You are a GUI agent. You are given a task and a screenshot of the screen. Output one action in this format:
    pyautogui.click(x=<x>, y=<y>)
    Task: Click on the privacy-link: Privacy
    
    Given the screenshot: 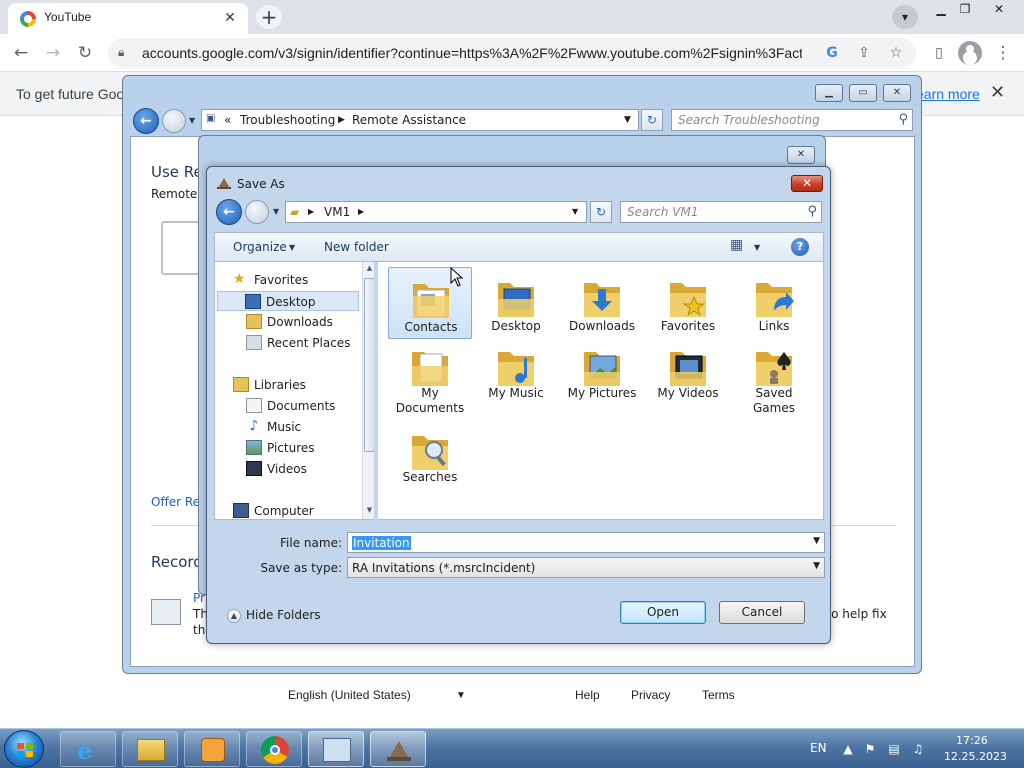 What is the action you would take?
    pyautogui.click(x=650, y=695)
    